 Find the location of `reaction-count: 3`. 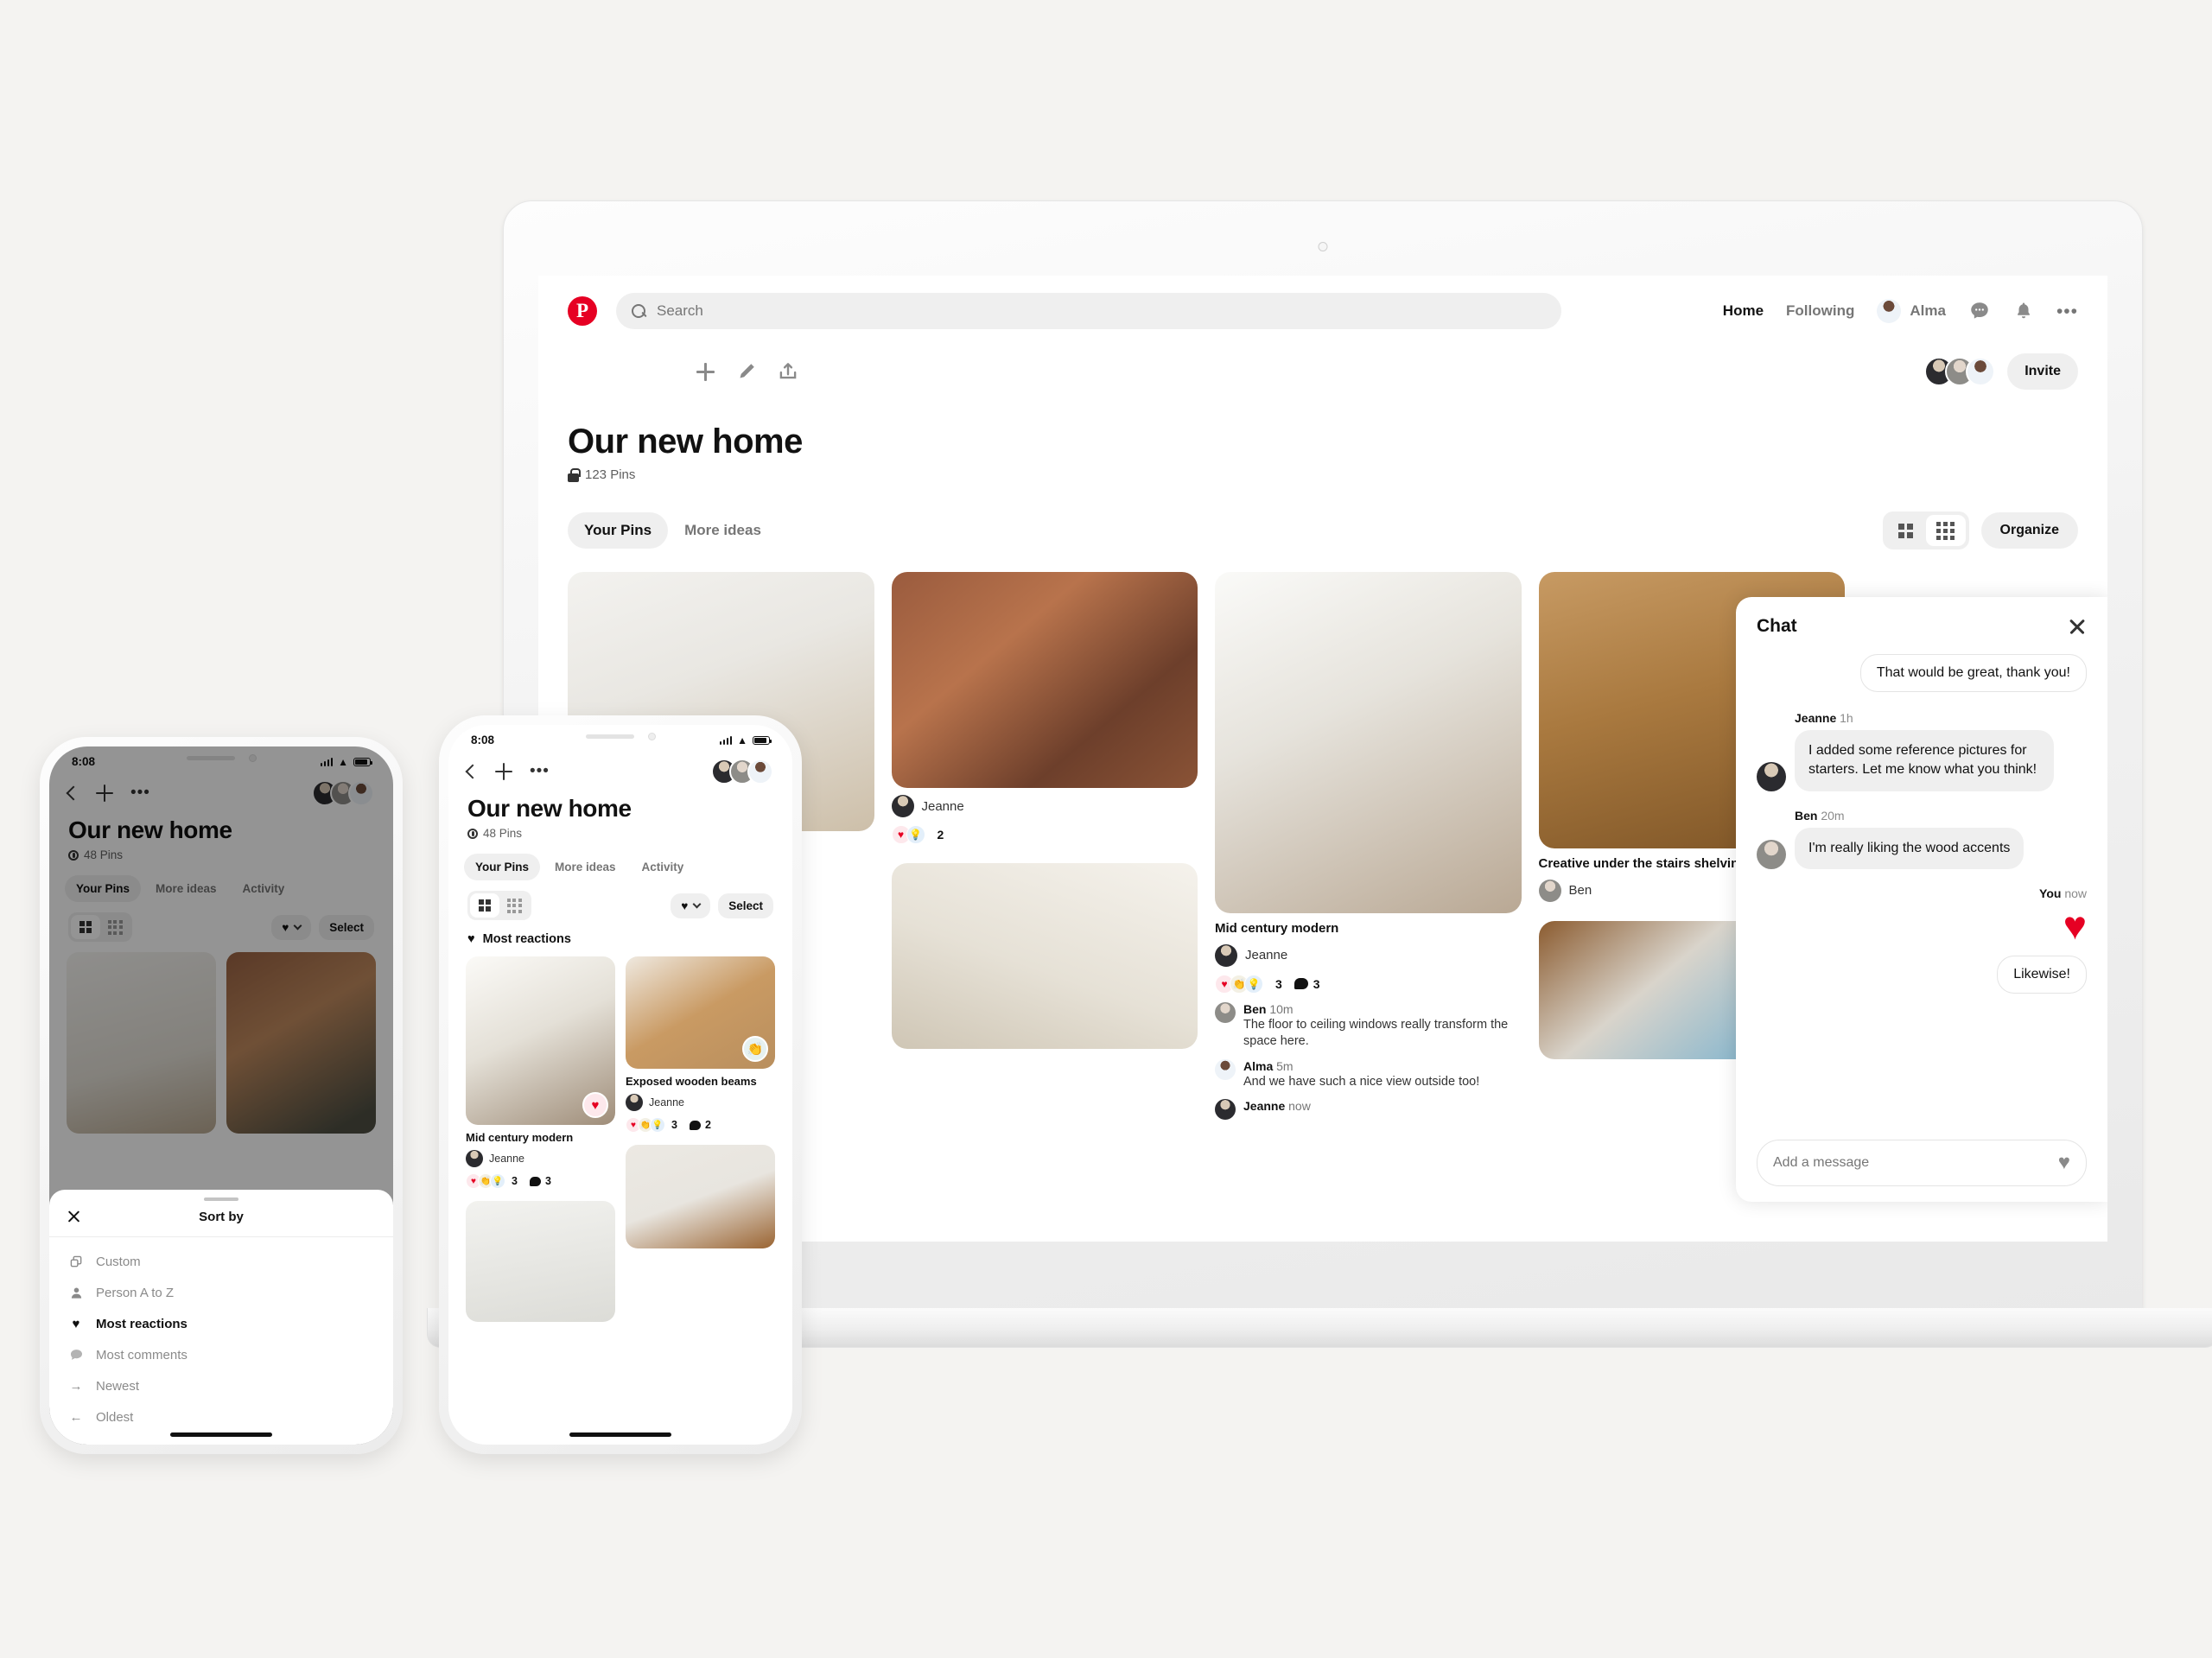

reaction-count: 3 is located at coordinates (515, 1181).